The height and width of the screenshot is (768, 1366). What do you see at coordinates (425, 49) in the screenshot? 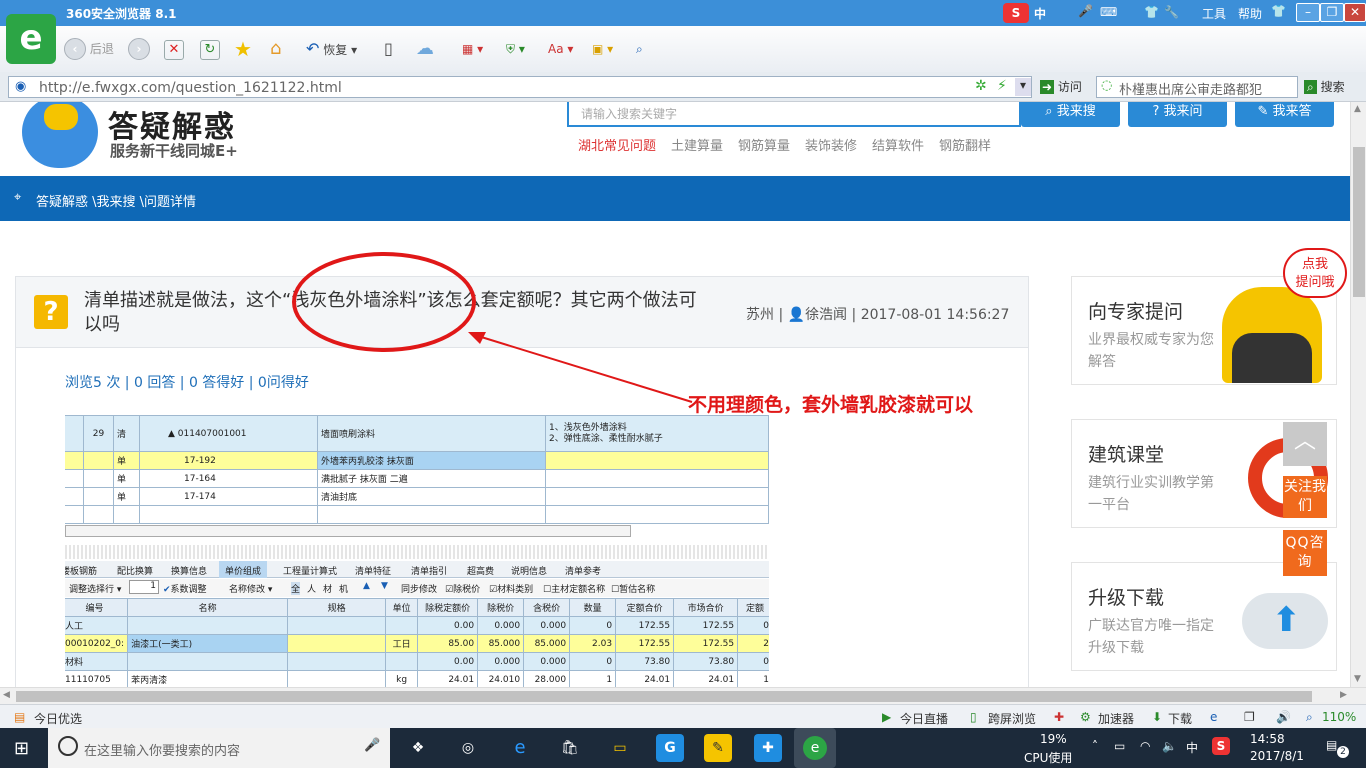
I see `cloud-icon: ☁` at bounding box center [425, 49].